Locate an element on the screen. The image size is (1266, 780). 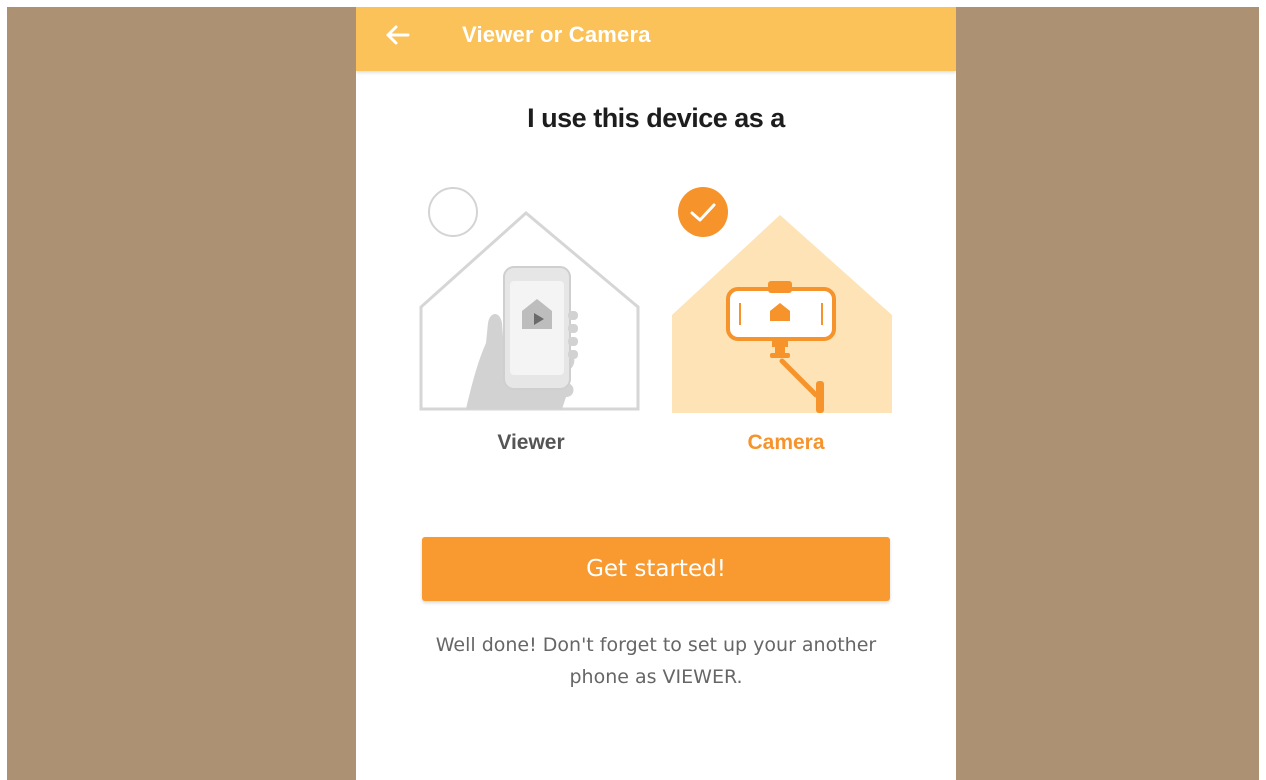
back-button is located at coordinates (398, 39).